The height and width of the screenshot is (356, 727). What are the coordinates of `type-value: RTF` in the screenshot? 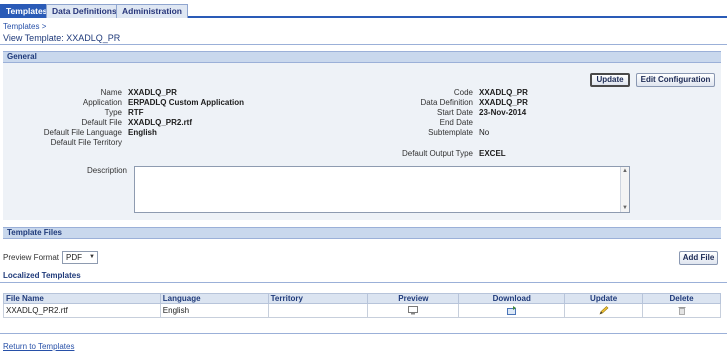 It's located at (136, 112).